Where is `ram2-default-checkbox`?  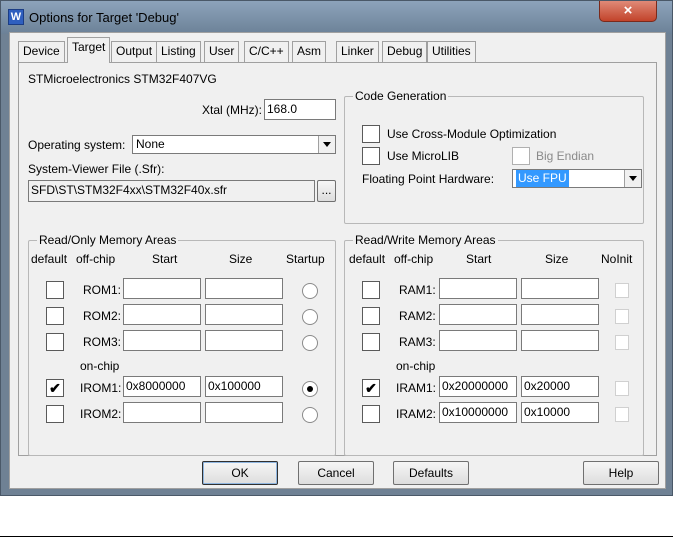 ram2-default-checkbox is located at coordinates (371, 316).